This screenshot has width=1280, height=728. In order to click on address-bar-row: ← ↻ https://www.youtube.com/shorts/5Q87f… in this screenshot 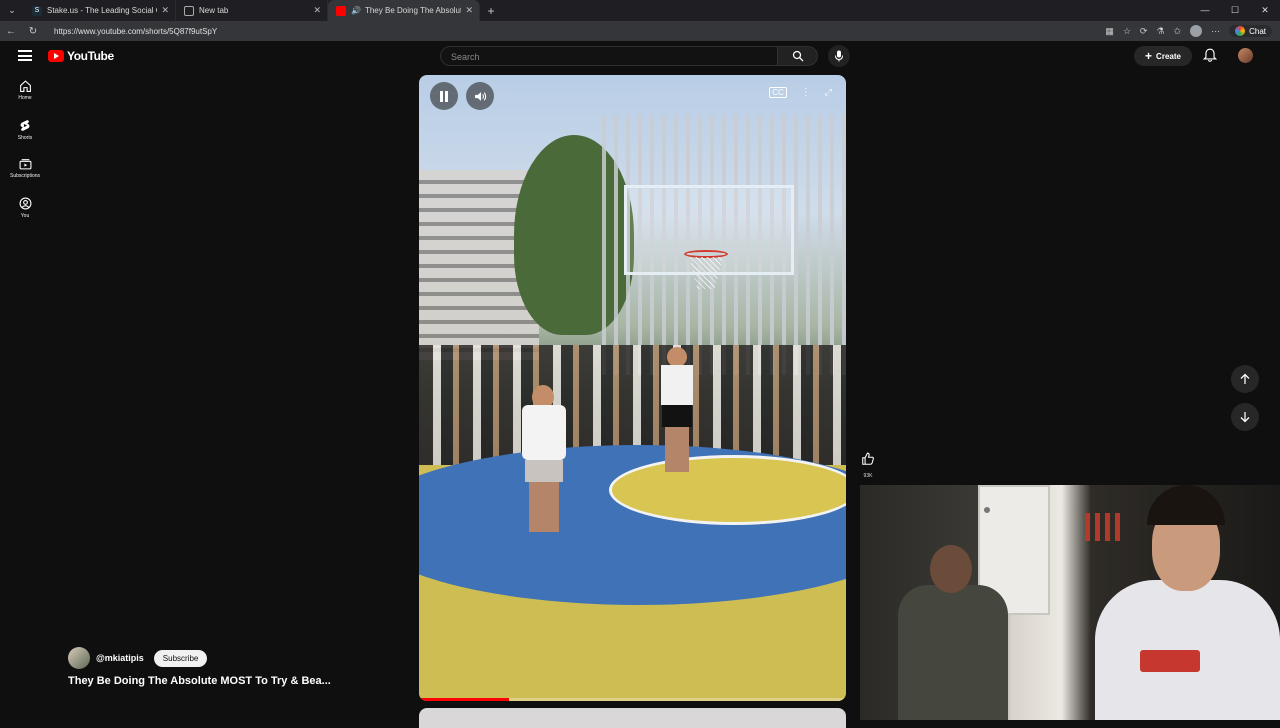, I will do `click(640, 31)`.